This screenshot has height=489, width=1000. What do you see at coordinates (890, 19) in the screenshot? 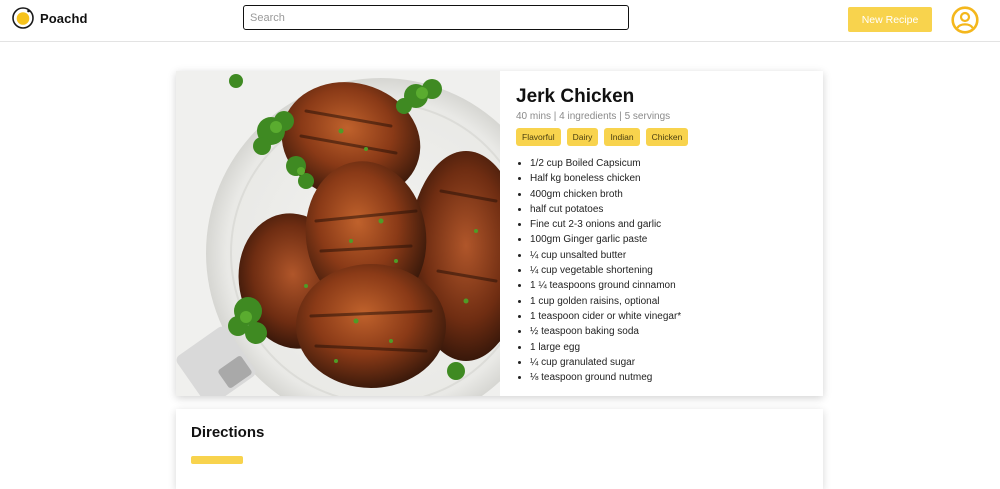
I see `new-recipe-button: New Recipe` at bounding box center [890, 19].